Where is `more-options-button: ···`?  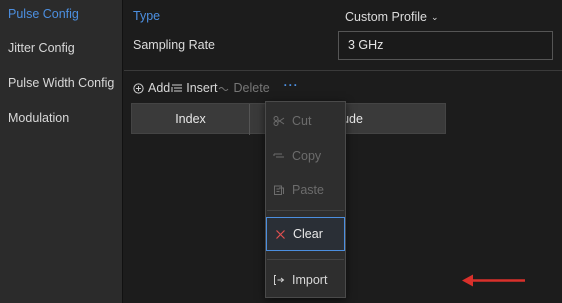 more-options-button: ··· is located at coordinates (291, 85).